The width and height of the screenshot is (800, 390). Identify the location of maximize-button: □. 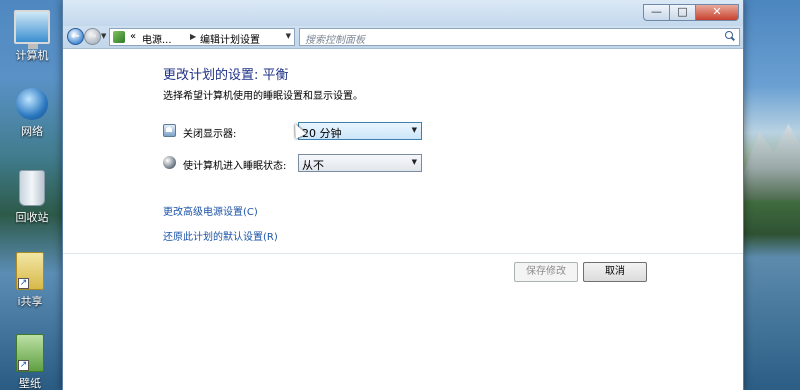
(682, 12).